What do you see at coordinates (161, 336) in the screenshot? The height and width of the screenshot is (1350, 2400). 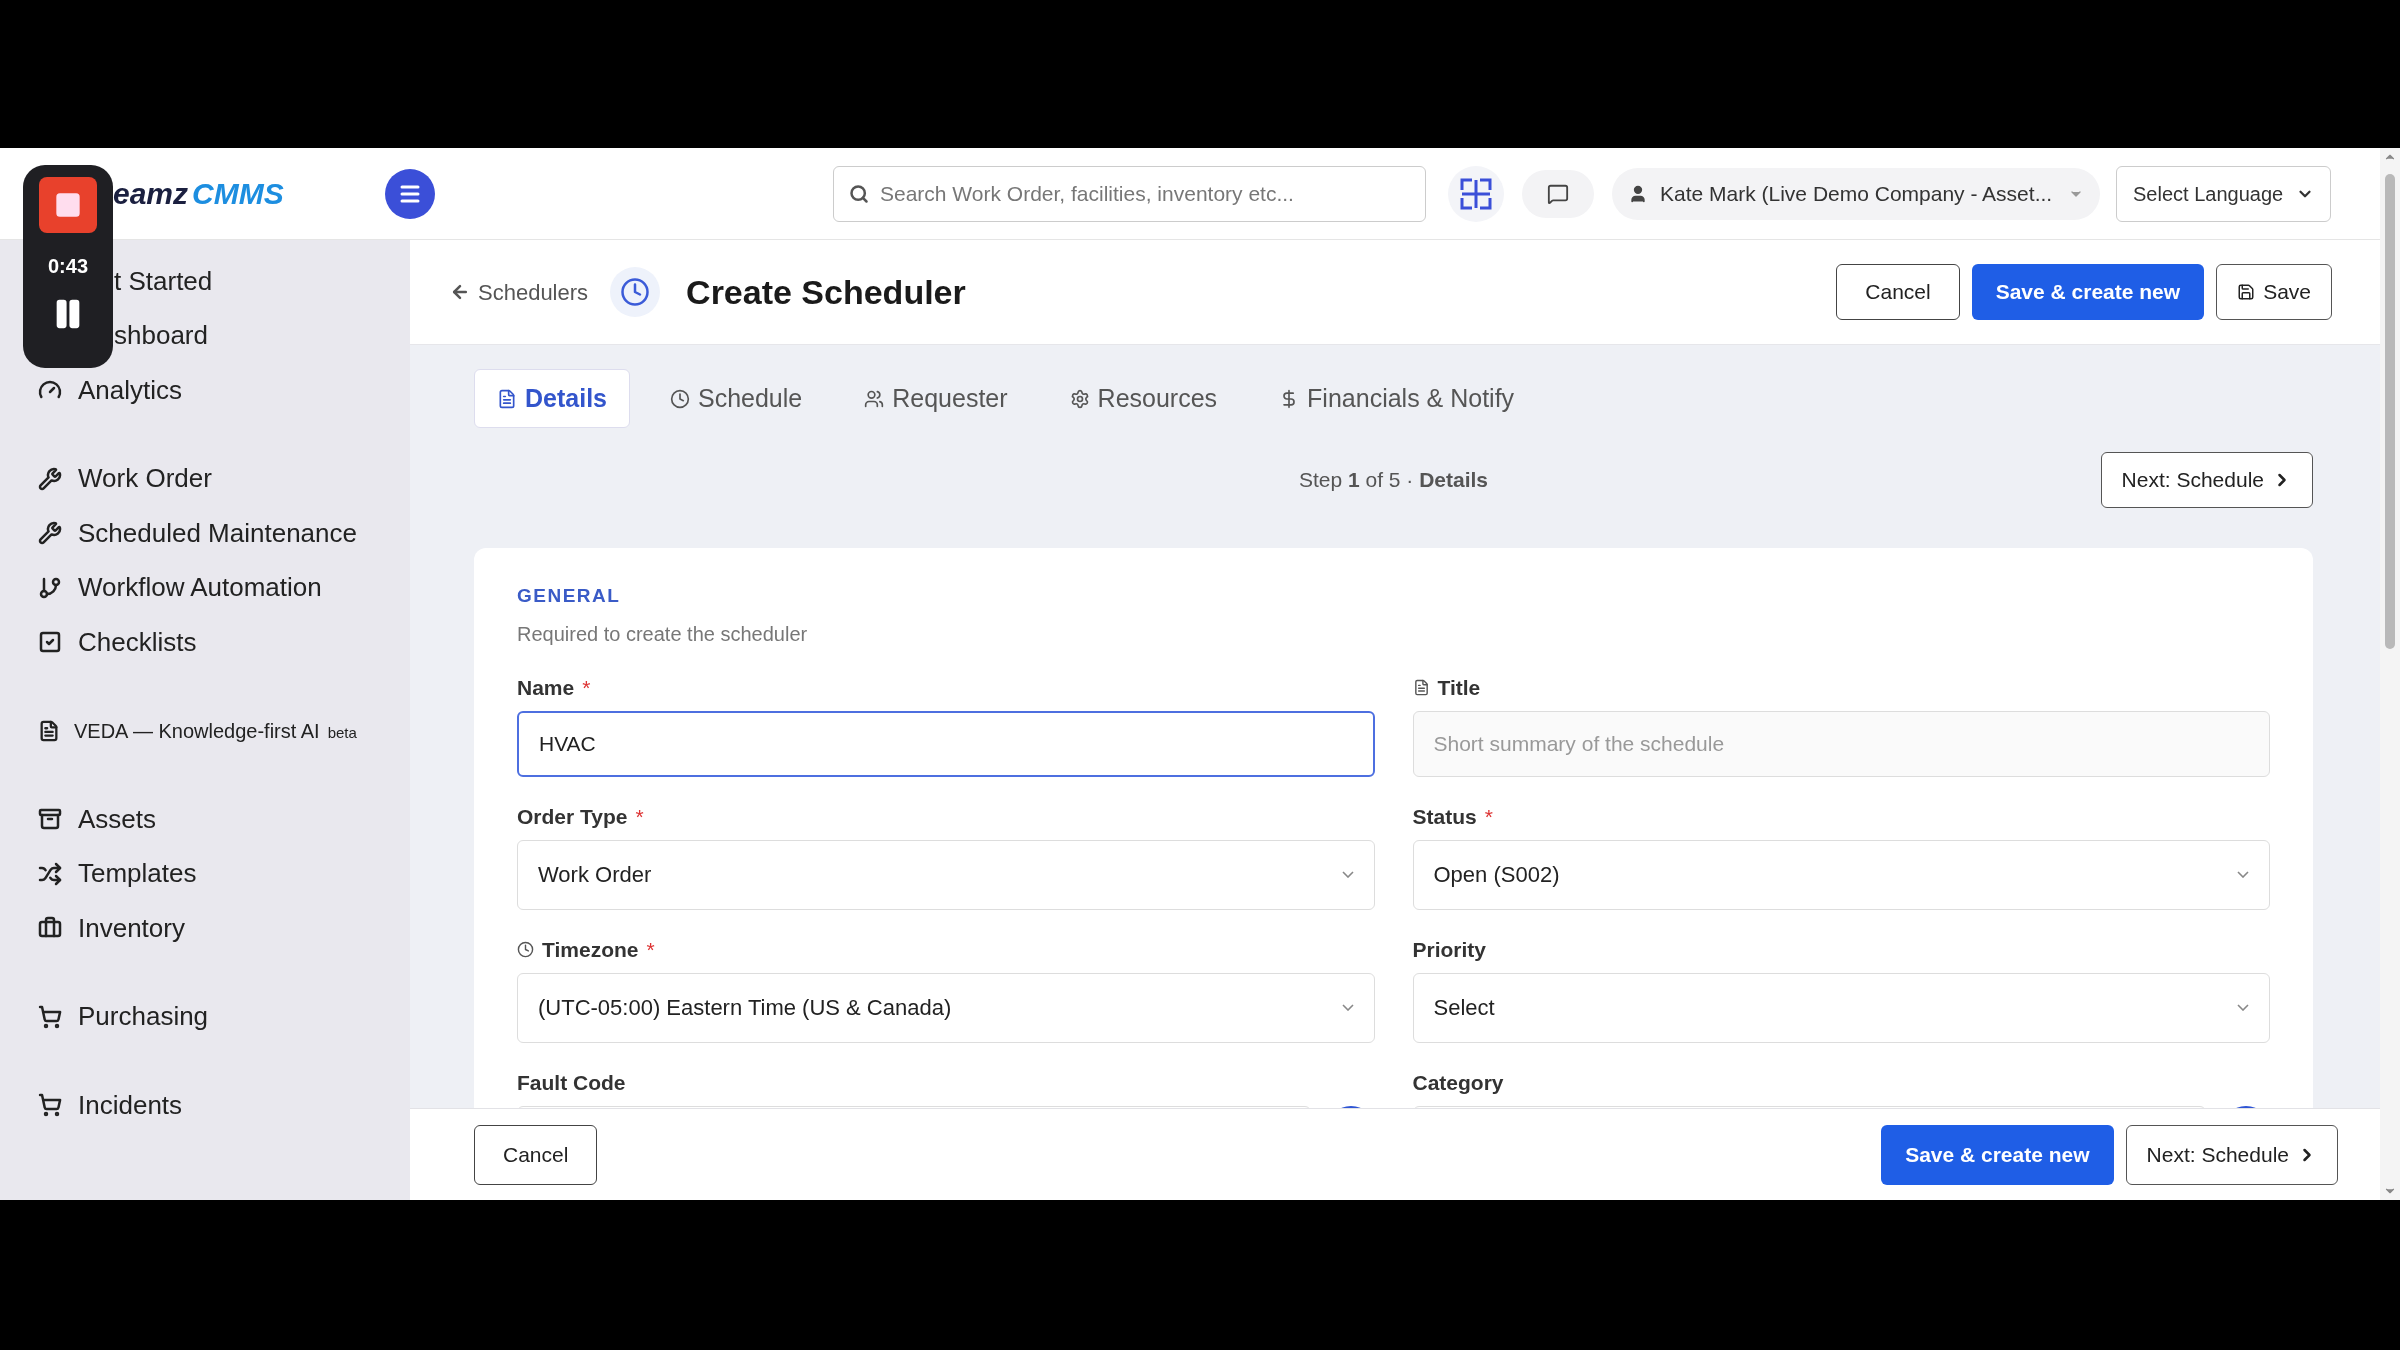 I see `sidebar-item: shboard` at bounding box center [161, 336].